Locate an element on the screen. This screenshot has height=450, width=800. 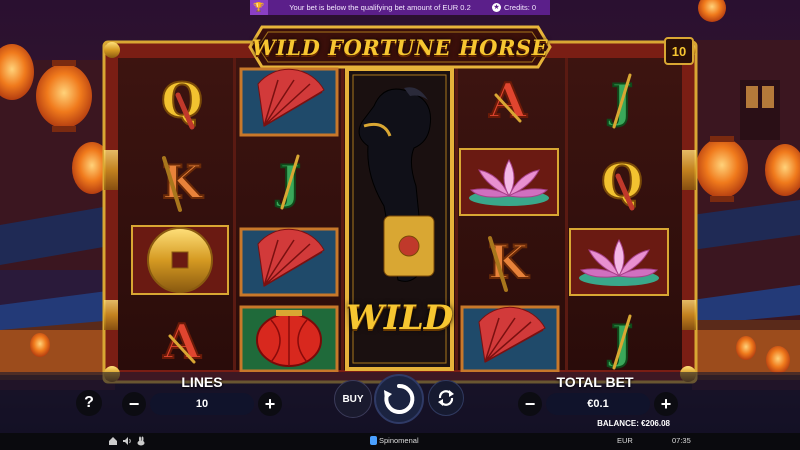
sound-icon is located at coordinates (127, 442).